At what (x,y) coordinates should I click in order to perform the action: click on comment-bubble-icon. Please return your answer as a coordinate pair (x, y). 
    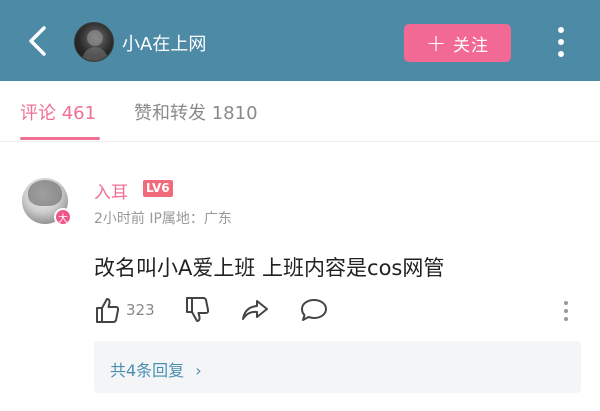
    Looking at the image, I should click on (314, 310).